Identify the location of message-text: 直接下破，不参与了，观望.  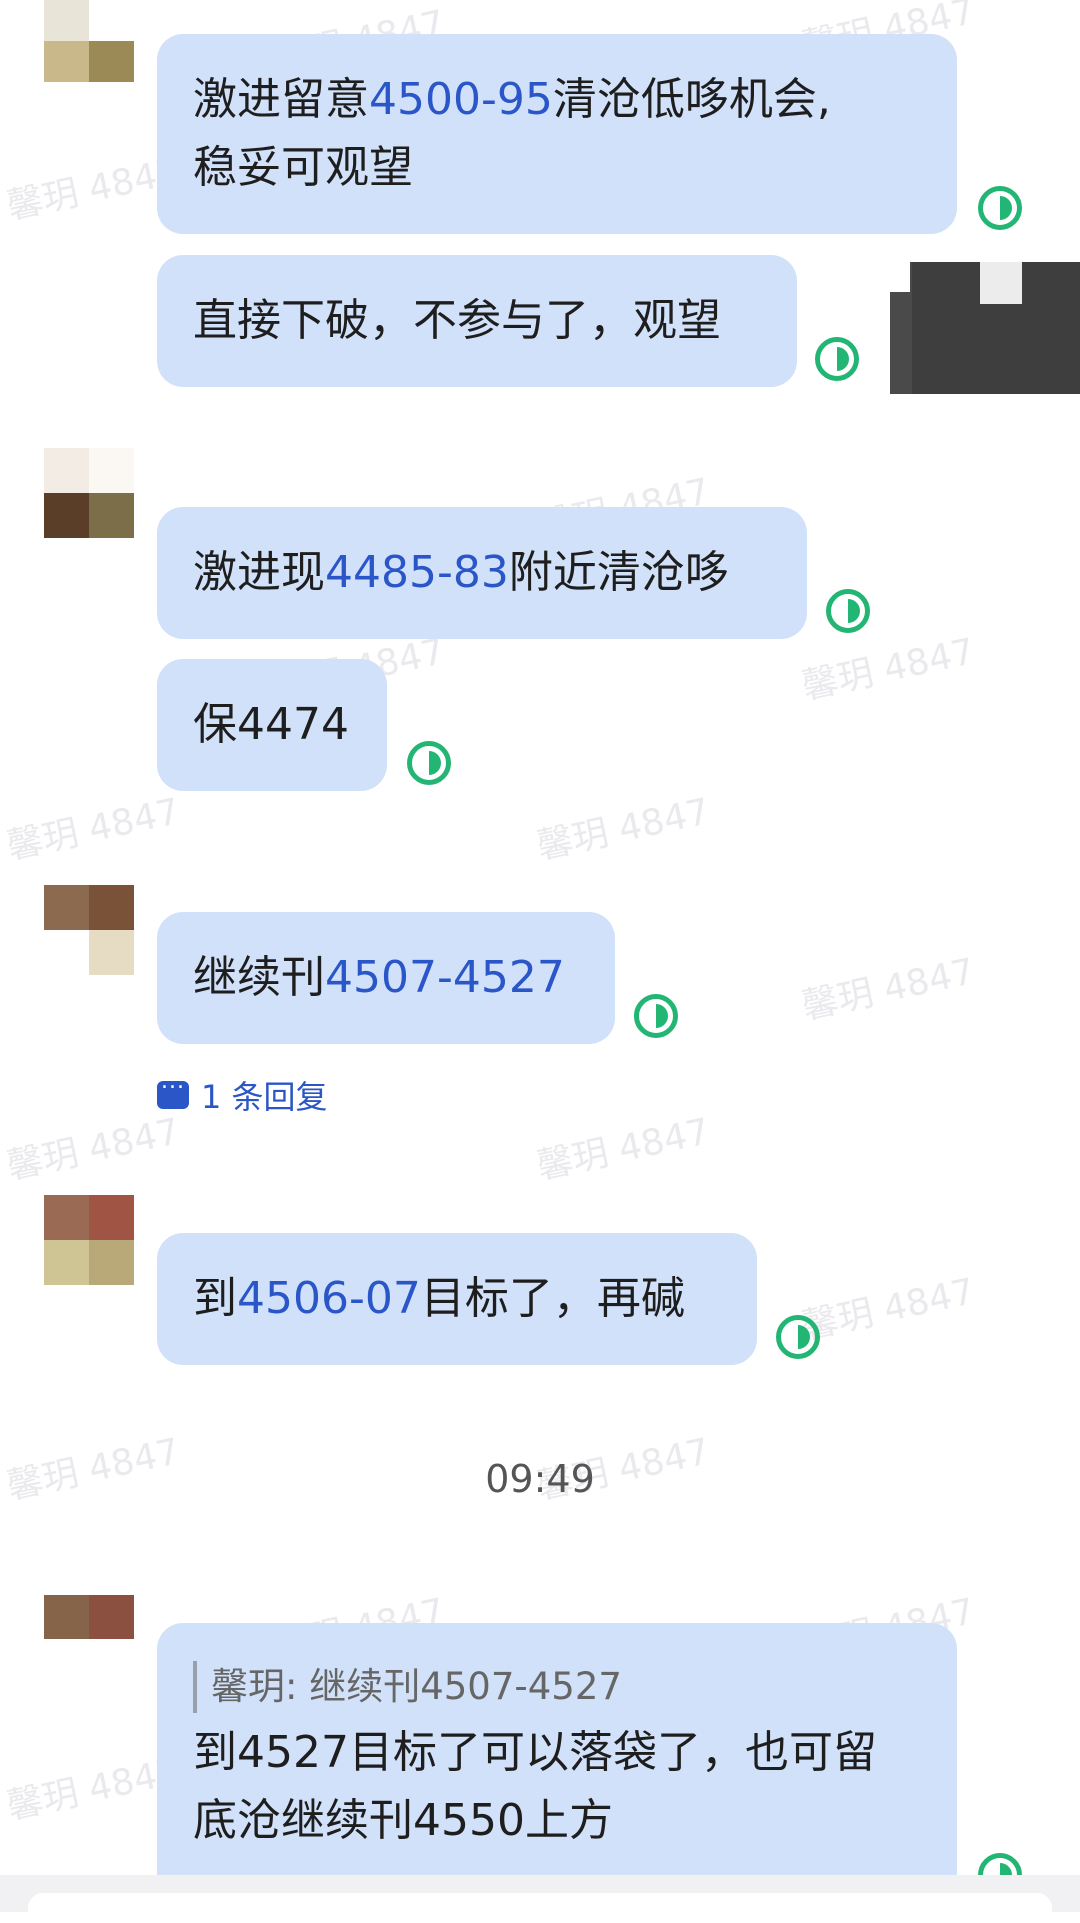
(457, 320).